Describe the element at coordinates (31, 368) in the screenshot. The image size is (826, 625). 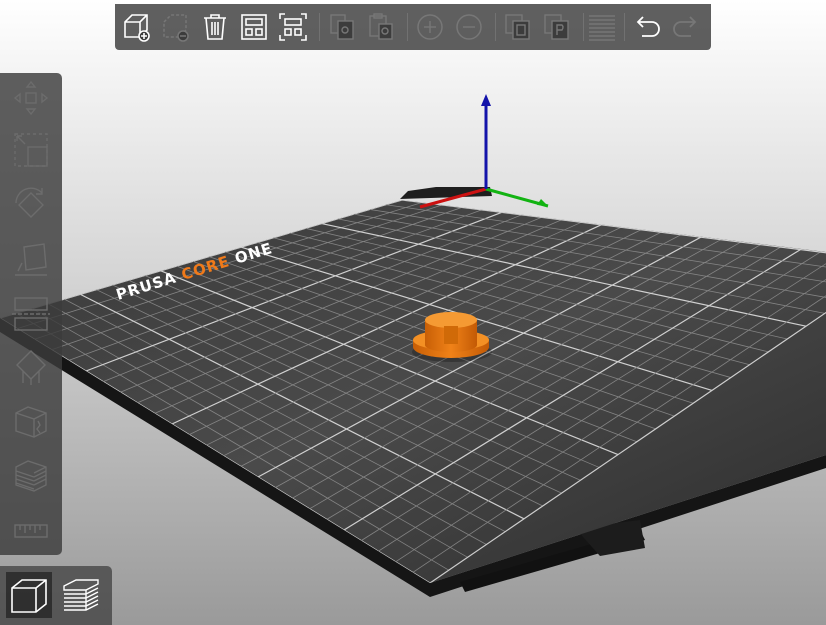
I see `paint-supports-tool-icon` at that location.